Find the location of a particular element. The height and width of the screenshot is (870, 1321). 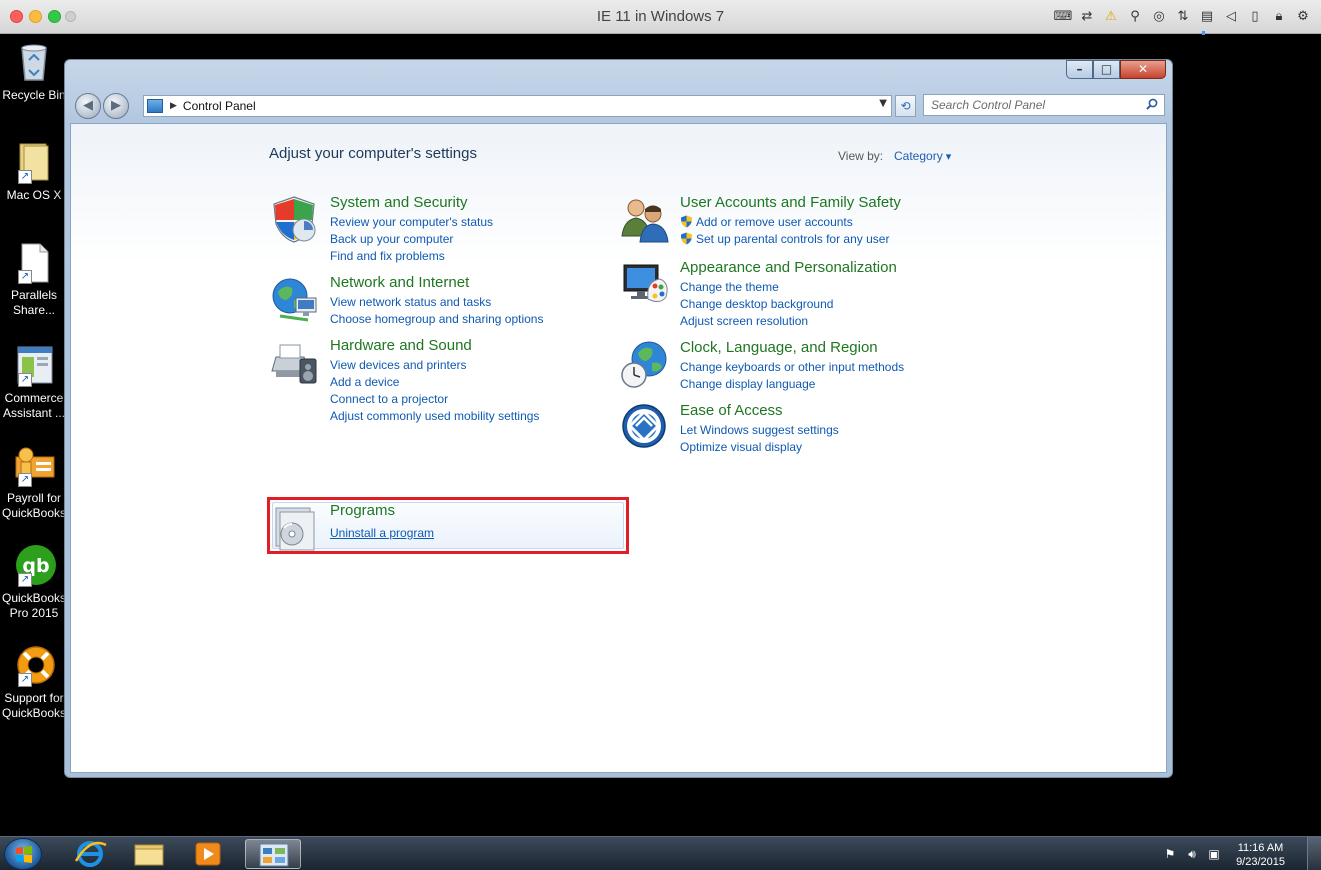

desktop-icon-support: ↗ Support for QuickBooks is located at coordinates (34, 682).